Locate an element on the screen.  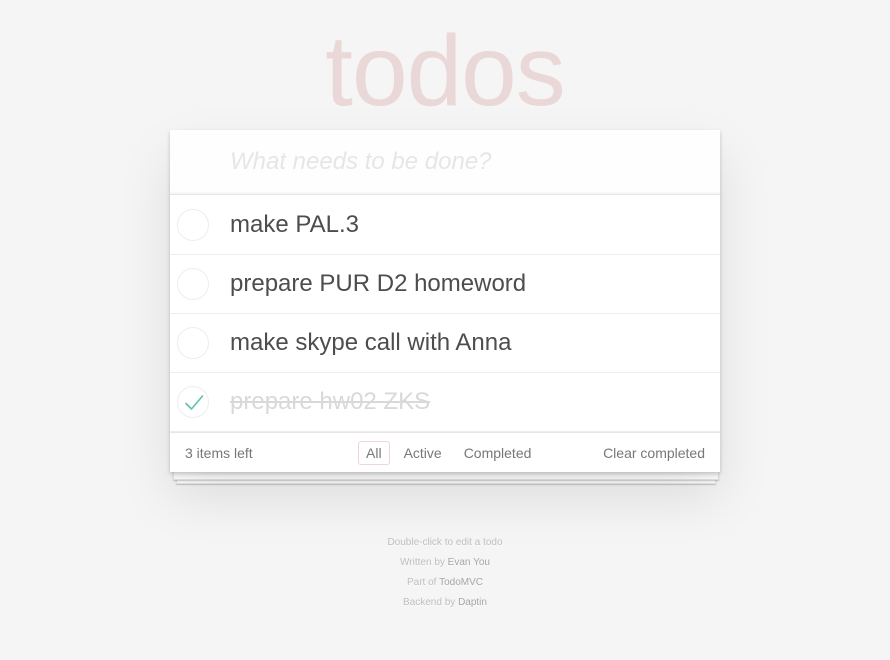
todo-item-completed: prepare hw02 ZKS is located at coordinates (445, 402).